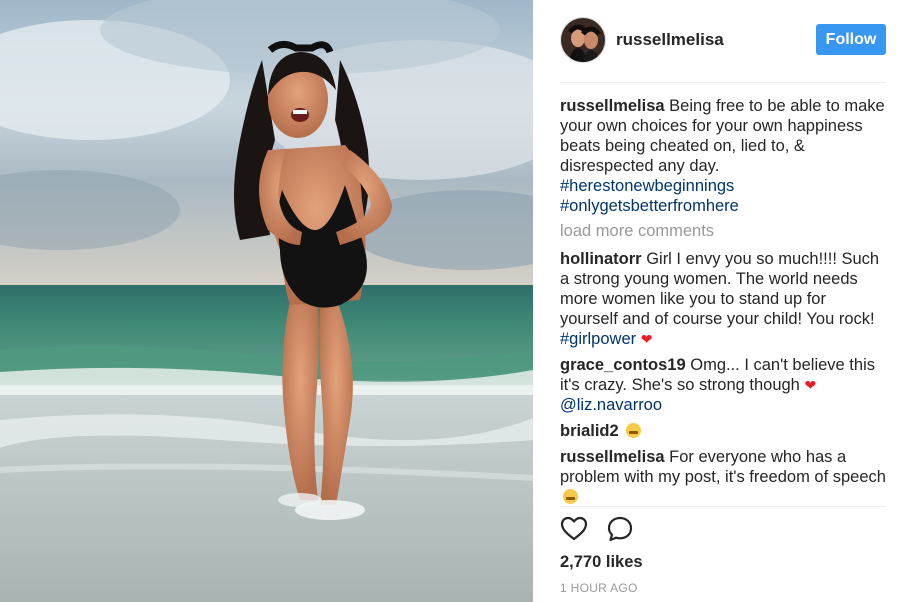 This screenshot has height=602, width=900. What do you see at coordinates (611, 405) in the screenshot?
I see `mention-link: @liz.navarroo` at bounding box center [611, 405].